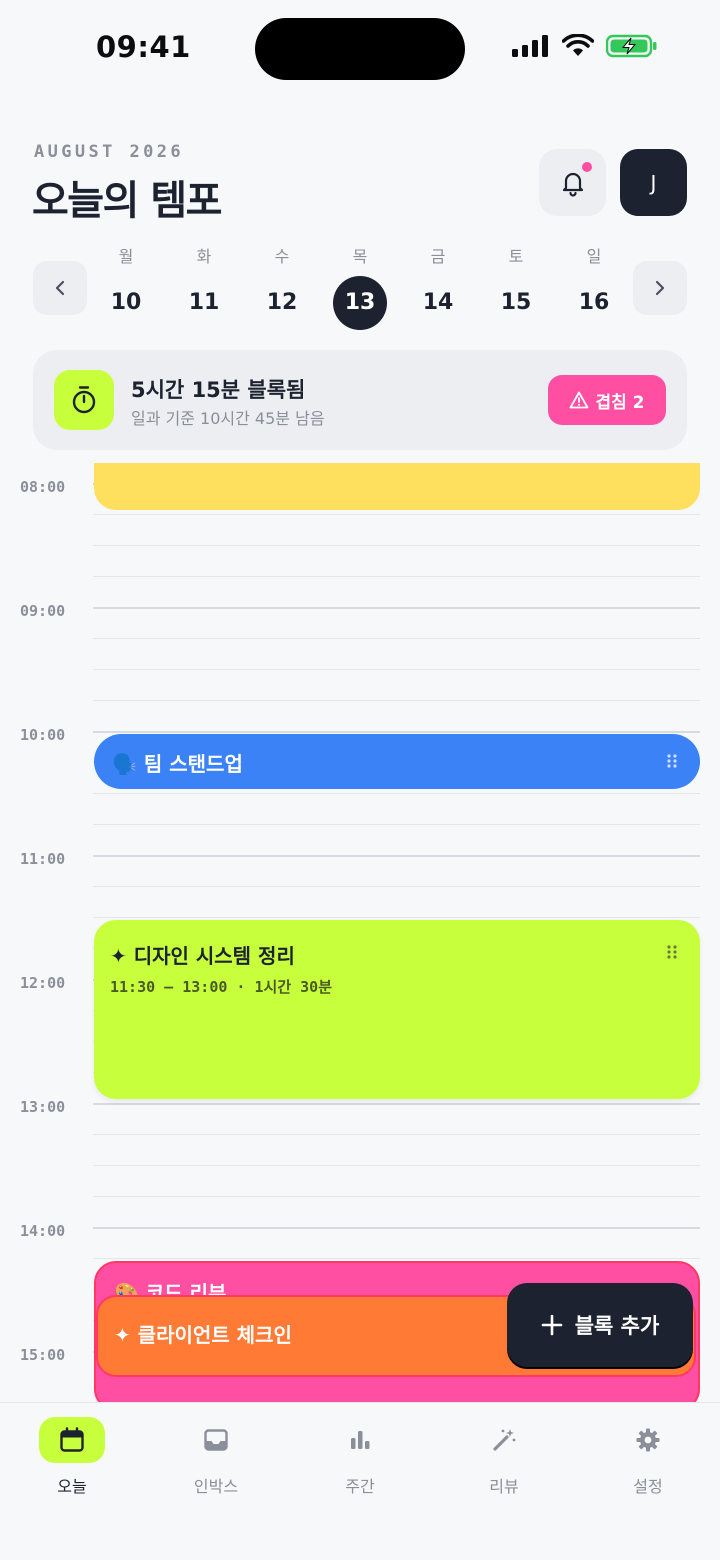 This screenshot has height=1560, width=720. I want to click on chevron-right-icon, so click(660, 288).